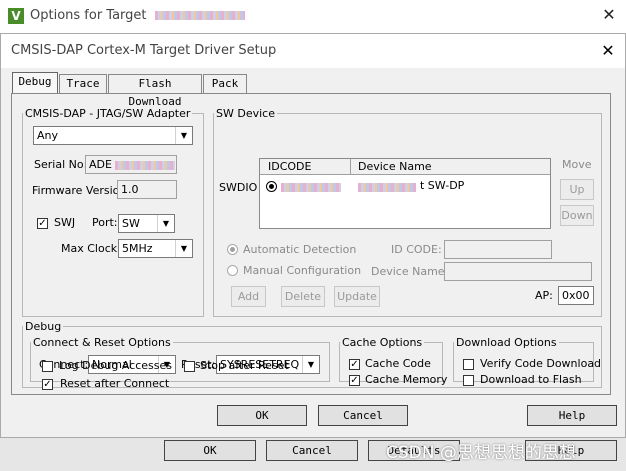  I want to click on radio-dot, so click(271, 186).